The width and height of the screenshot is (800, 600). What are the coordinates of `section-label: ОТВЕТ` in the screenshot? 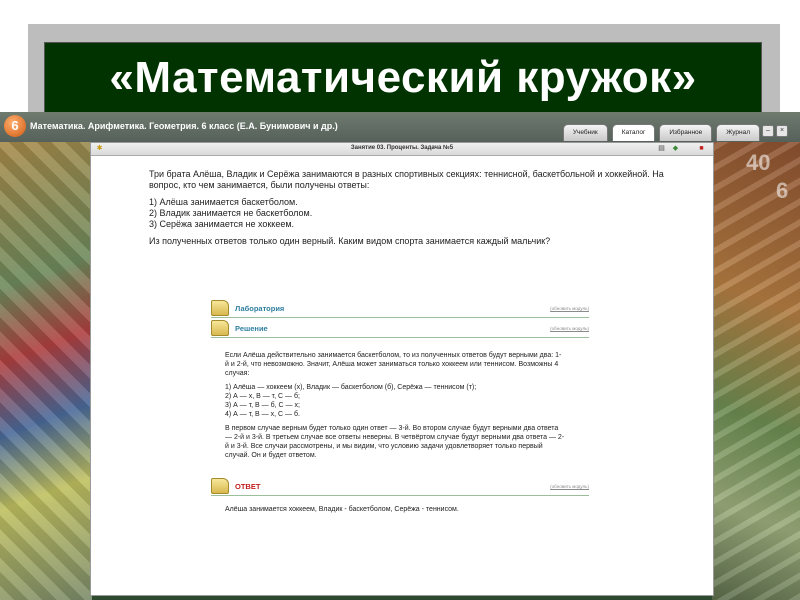 It's located at (248, 486).